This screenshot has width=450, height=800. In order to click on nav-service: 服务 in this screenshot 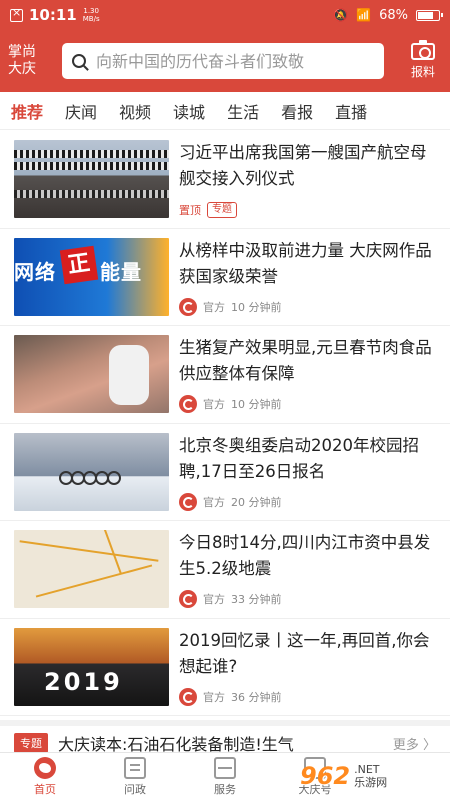, I will do `click(225, 776)`.